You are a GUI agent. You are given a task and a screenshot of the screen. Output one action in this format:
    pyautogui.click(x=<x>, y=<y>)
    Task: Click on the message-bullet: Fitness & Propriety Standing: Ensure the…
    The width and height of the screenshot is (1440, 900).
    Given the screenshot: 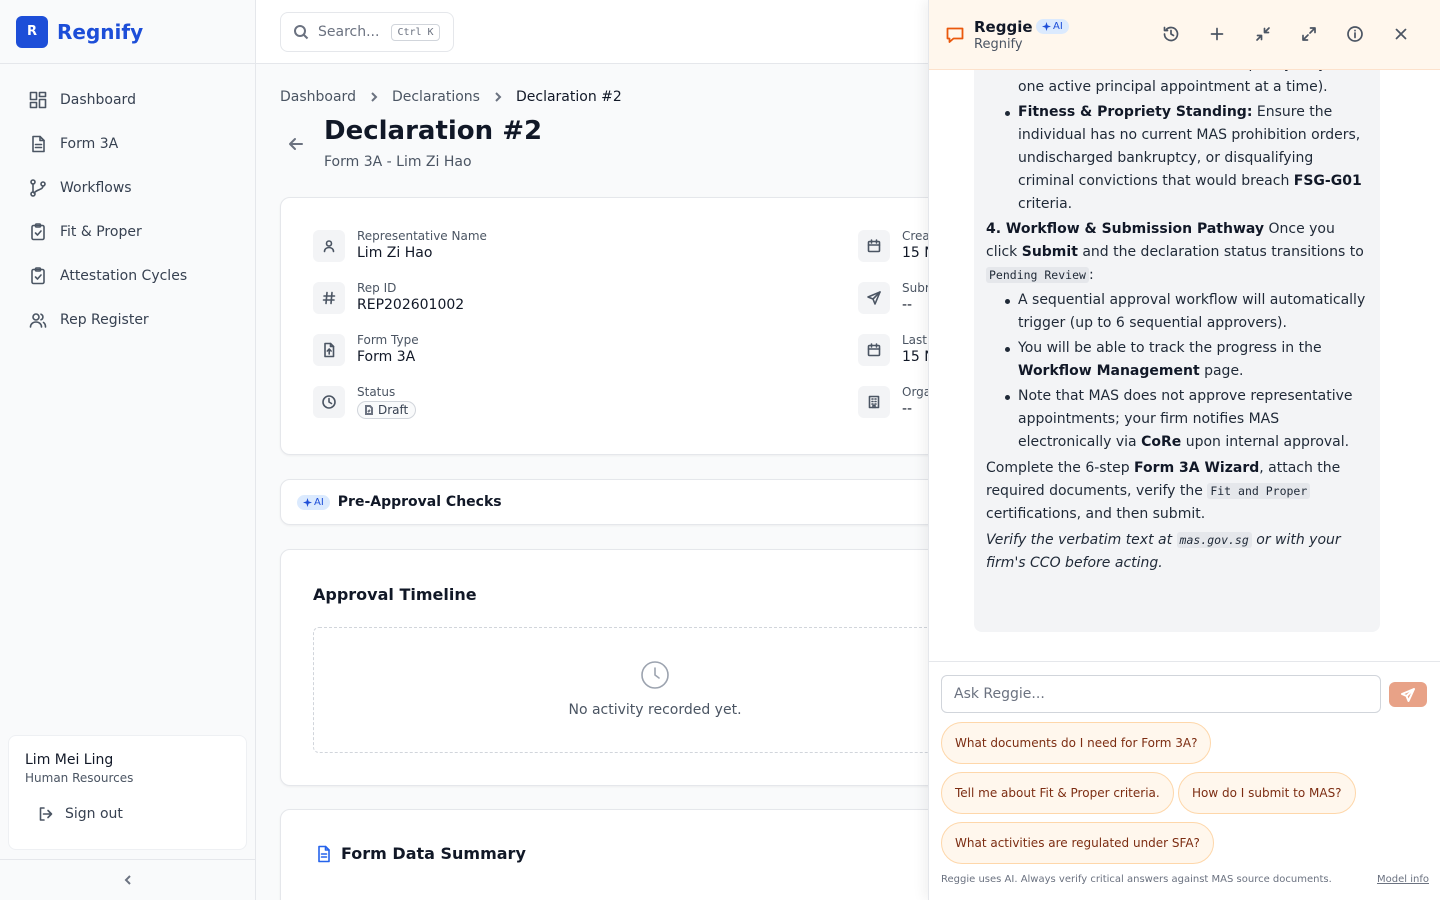 What is the action you would take?
    pyautogui.click(x=1185, y=158)
    